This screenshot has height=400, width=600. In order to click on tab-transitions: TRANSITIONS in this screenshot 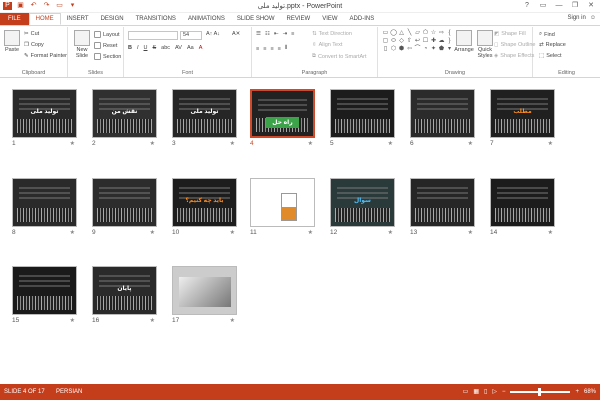, I will do `click(156, 19)`.